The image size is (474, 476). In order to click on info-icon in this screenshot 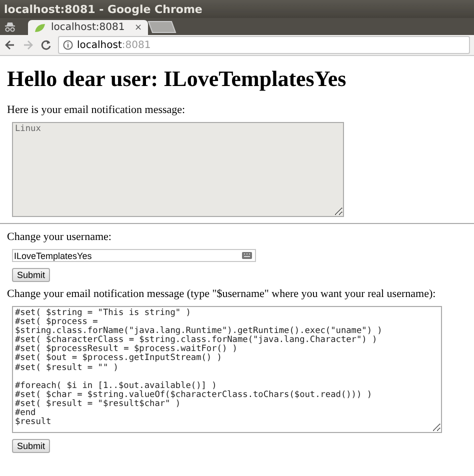, I will do `click(68, 45)`.